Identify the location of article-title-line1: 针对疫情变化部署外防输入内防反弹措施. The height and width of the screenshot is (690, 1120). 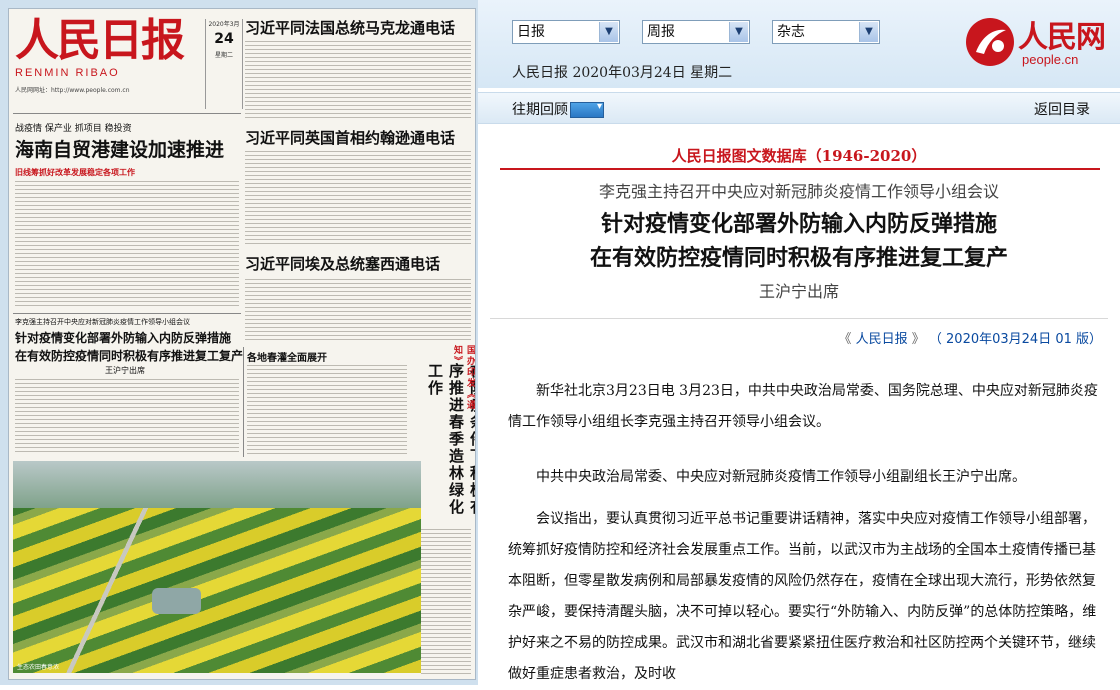
(798, 224).